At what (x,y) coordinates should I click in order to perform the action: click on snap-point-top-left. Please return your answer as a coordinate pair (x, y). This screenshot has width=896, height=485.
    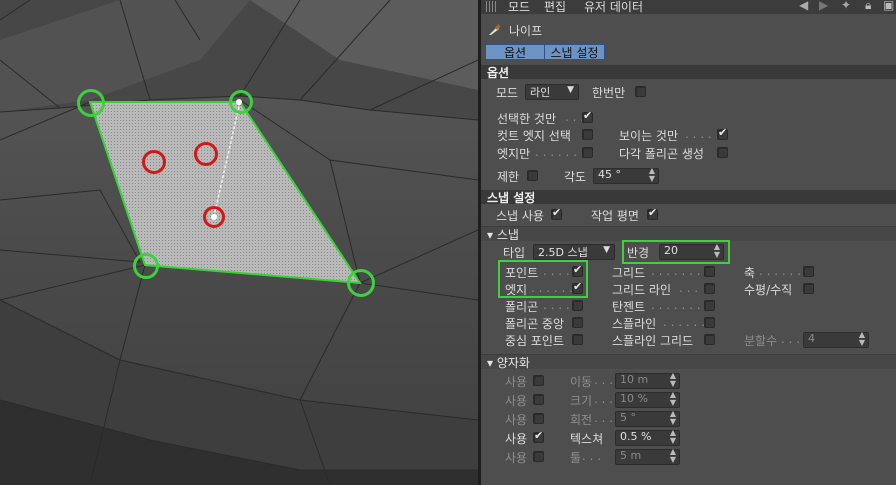
    Looking at the image, I should click on (91, 103).